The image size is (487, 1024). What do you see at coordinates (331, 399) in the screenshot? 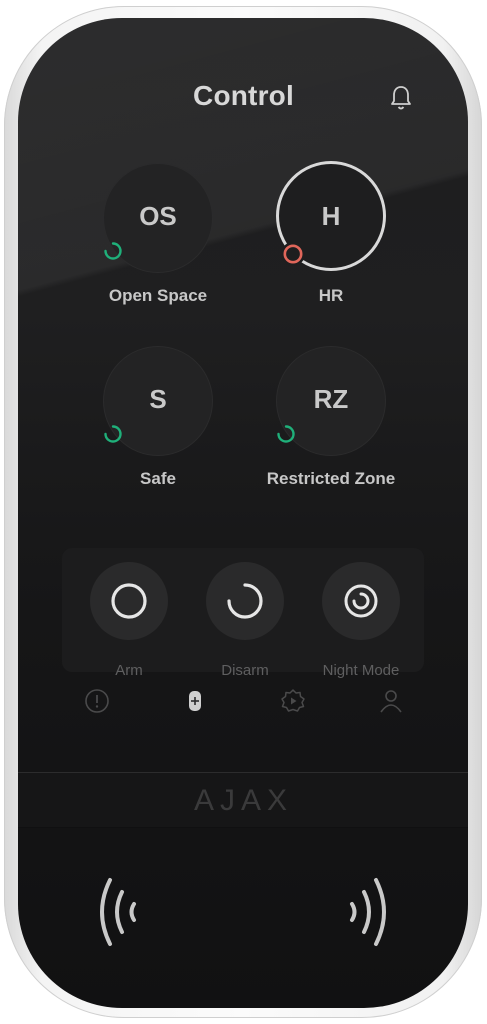
I see `group-abbr: RZ` at bounding box center [331, 399].